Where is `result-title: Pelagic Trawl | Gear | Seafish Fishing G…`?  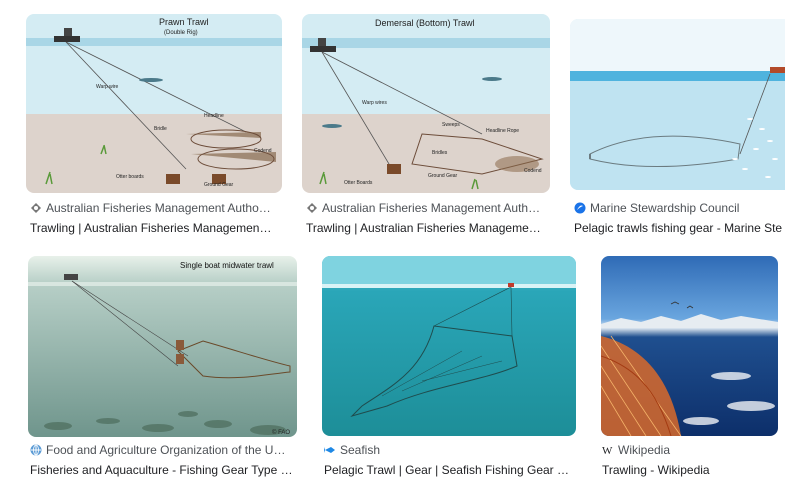 result-title: Pelagic Trawl | Gear | Seafish Fishing G… is located at coordinates (450, 470).